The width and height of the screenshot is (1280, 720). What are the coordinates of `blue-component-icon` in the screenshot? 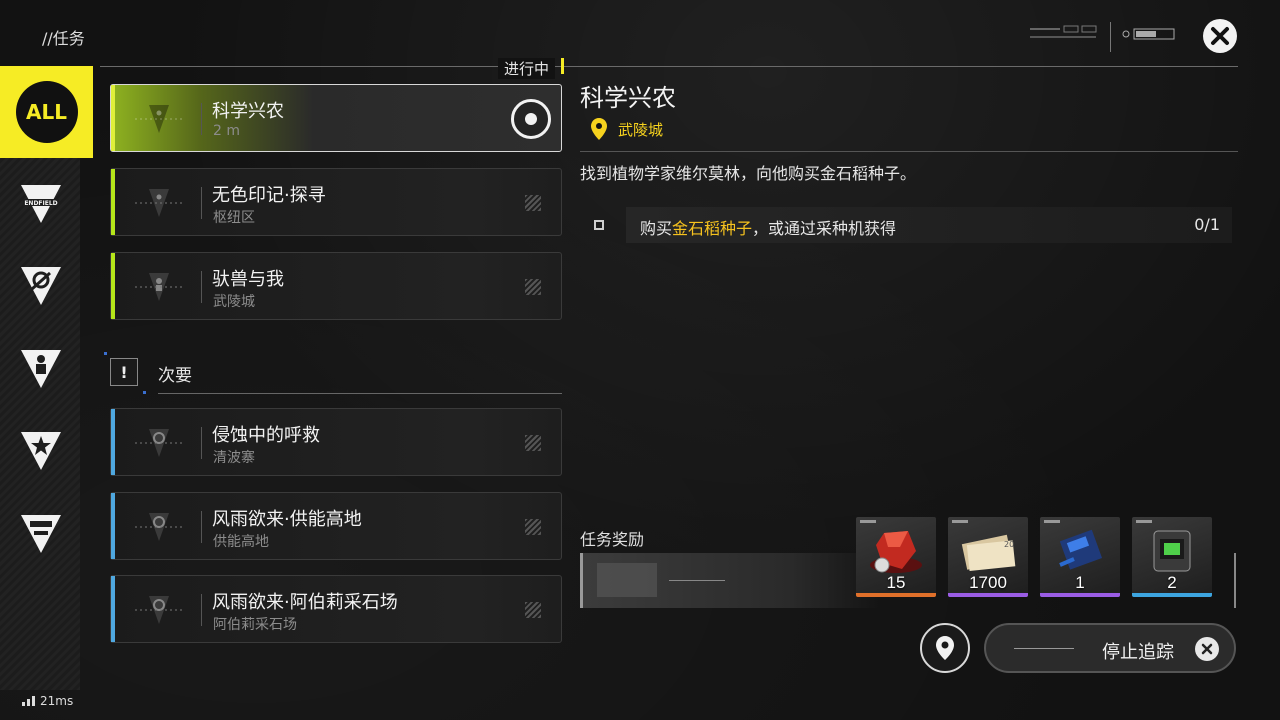 It's located at (1081, 549).